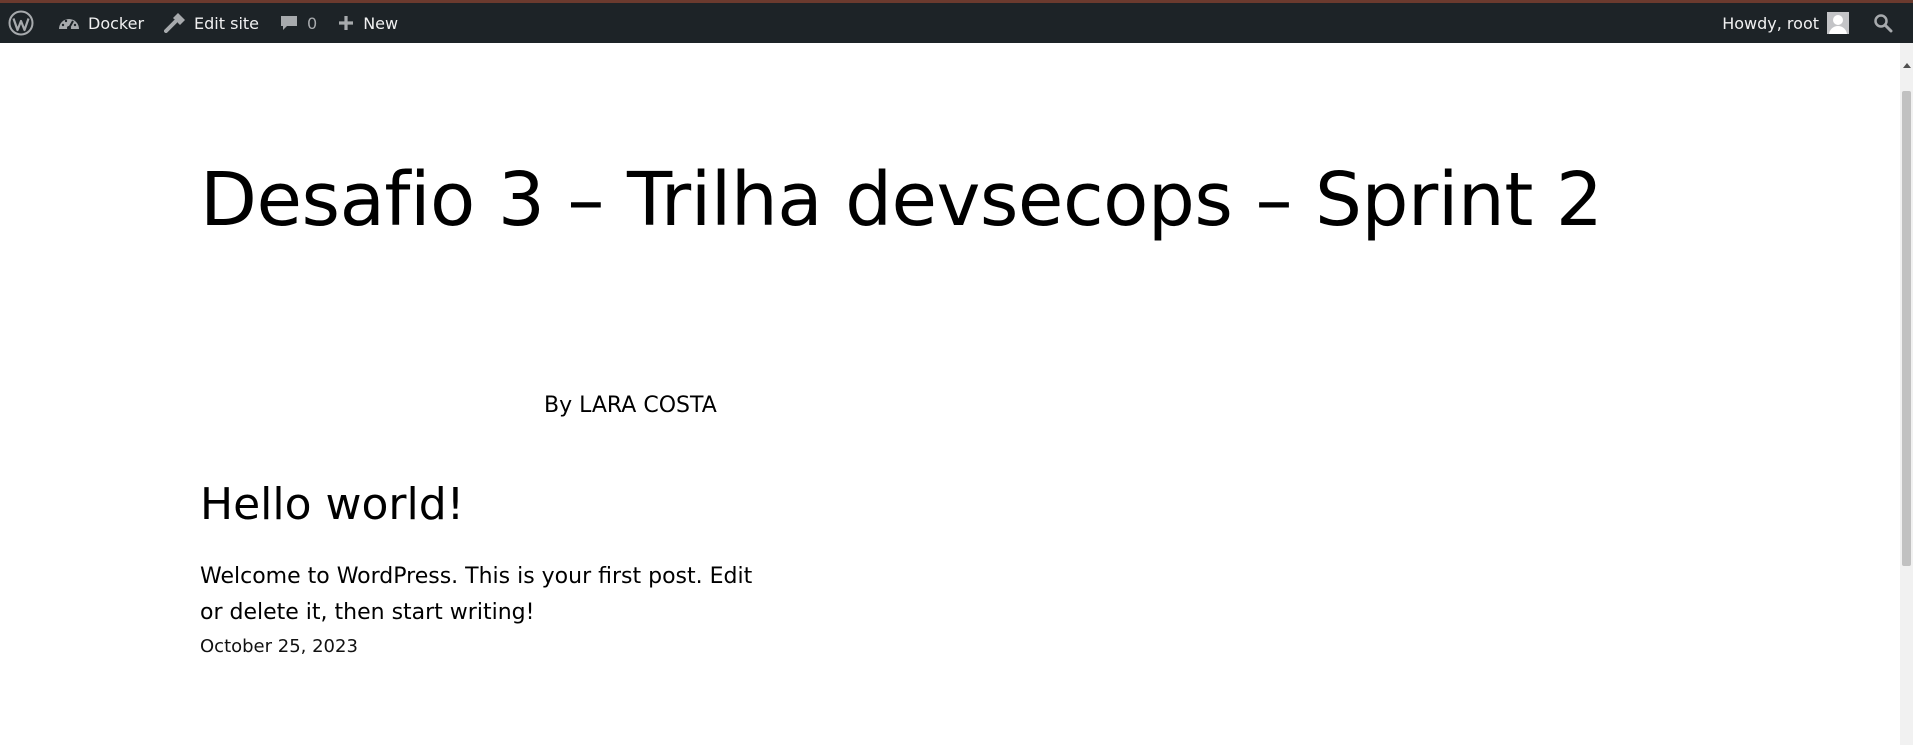  What do you see at coordinates (630, 405) in the screenshot?
I see `post-author: By LARA COSTA` at bounding box center [630, 405].